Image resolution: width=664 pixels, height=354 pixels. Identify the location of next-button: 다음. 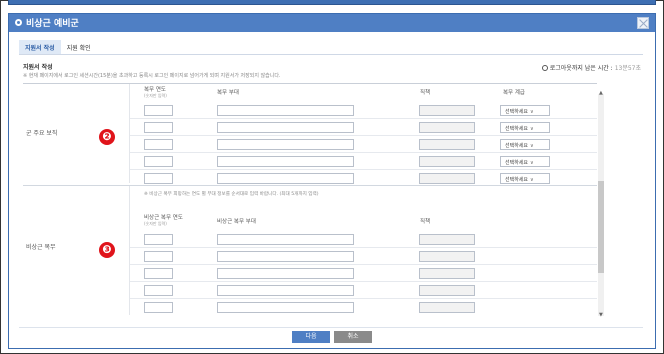
(311, 337).